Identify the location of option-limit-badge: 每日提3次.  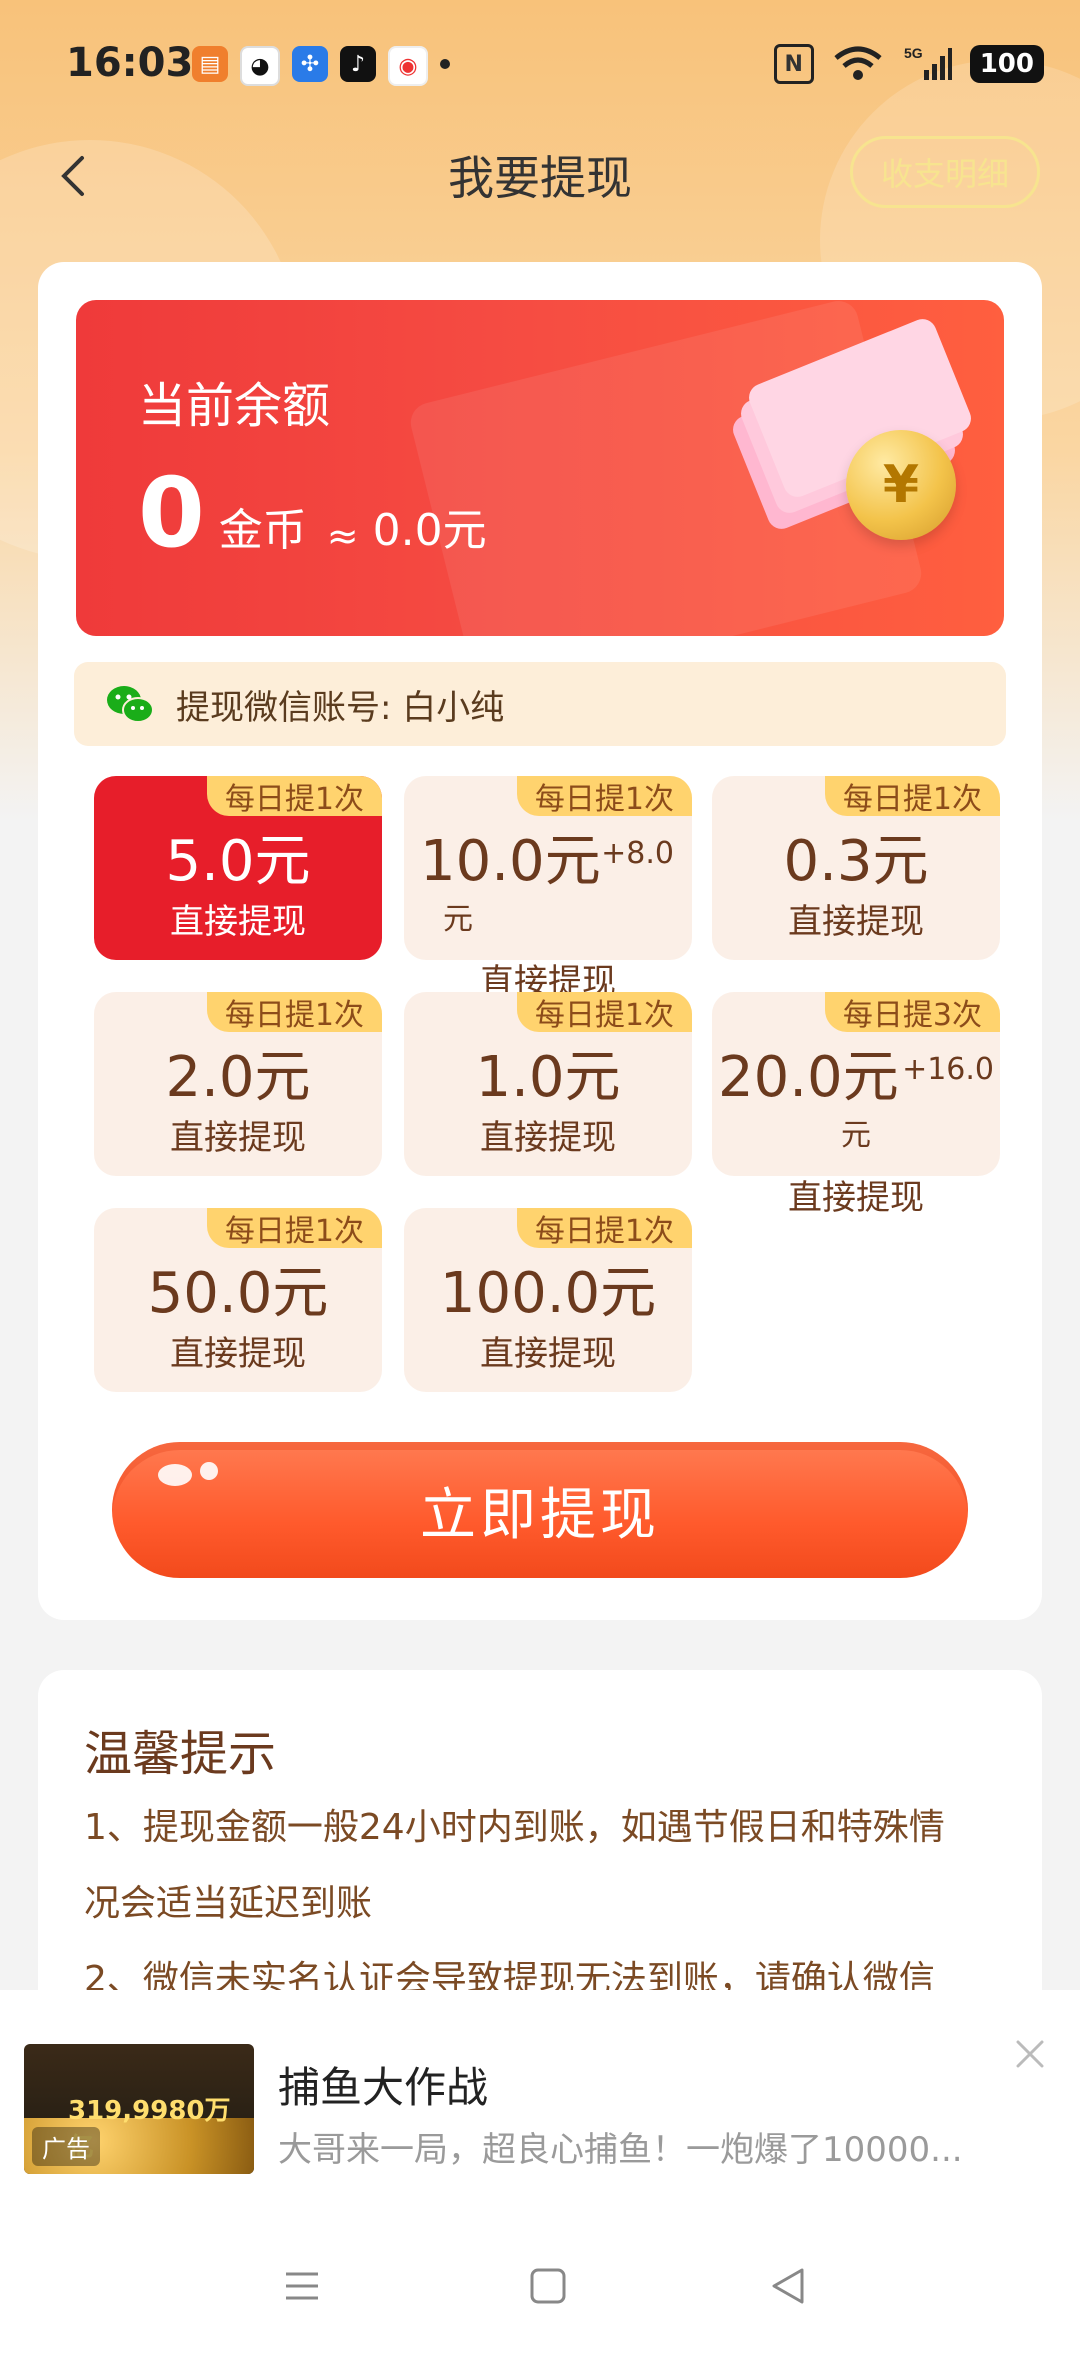
(912, 1012).